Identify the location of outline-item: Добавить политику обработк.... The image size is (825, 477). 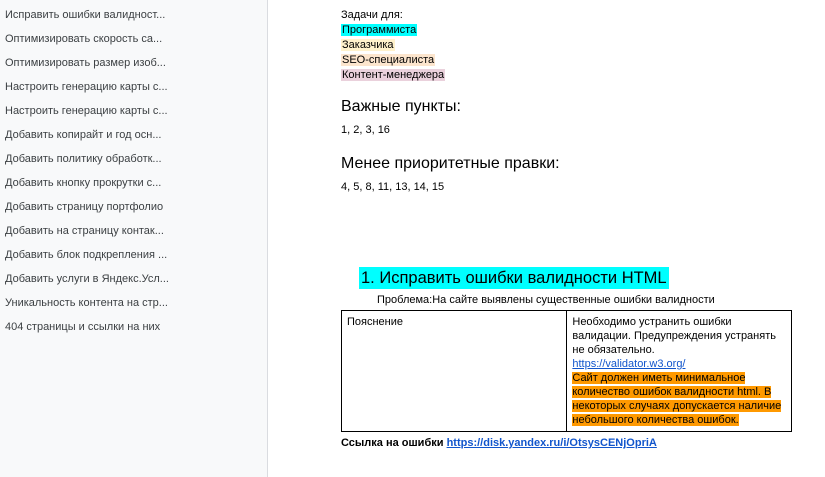
(85, 161).